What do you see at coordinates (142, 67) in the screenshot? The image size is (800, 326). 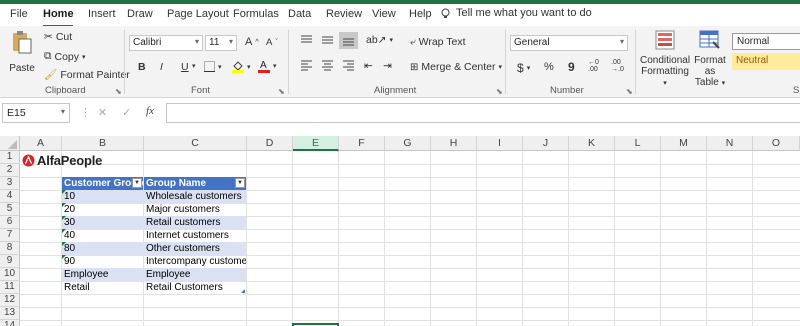 I see `bold-button: B` at bounding box center [142, 67].